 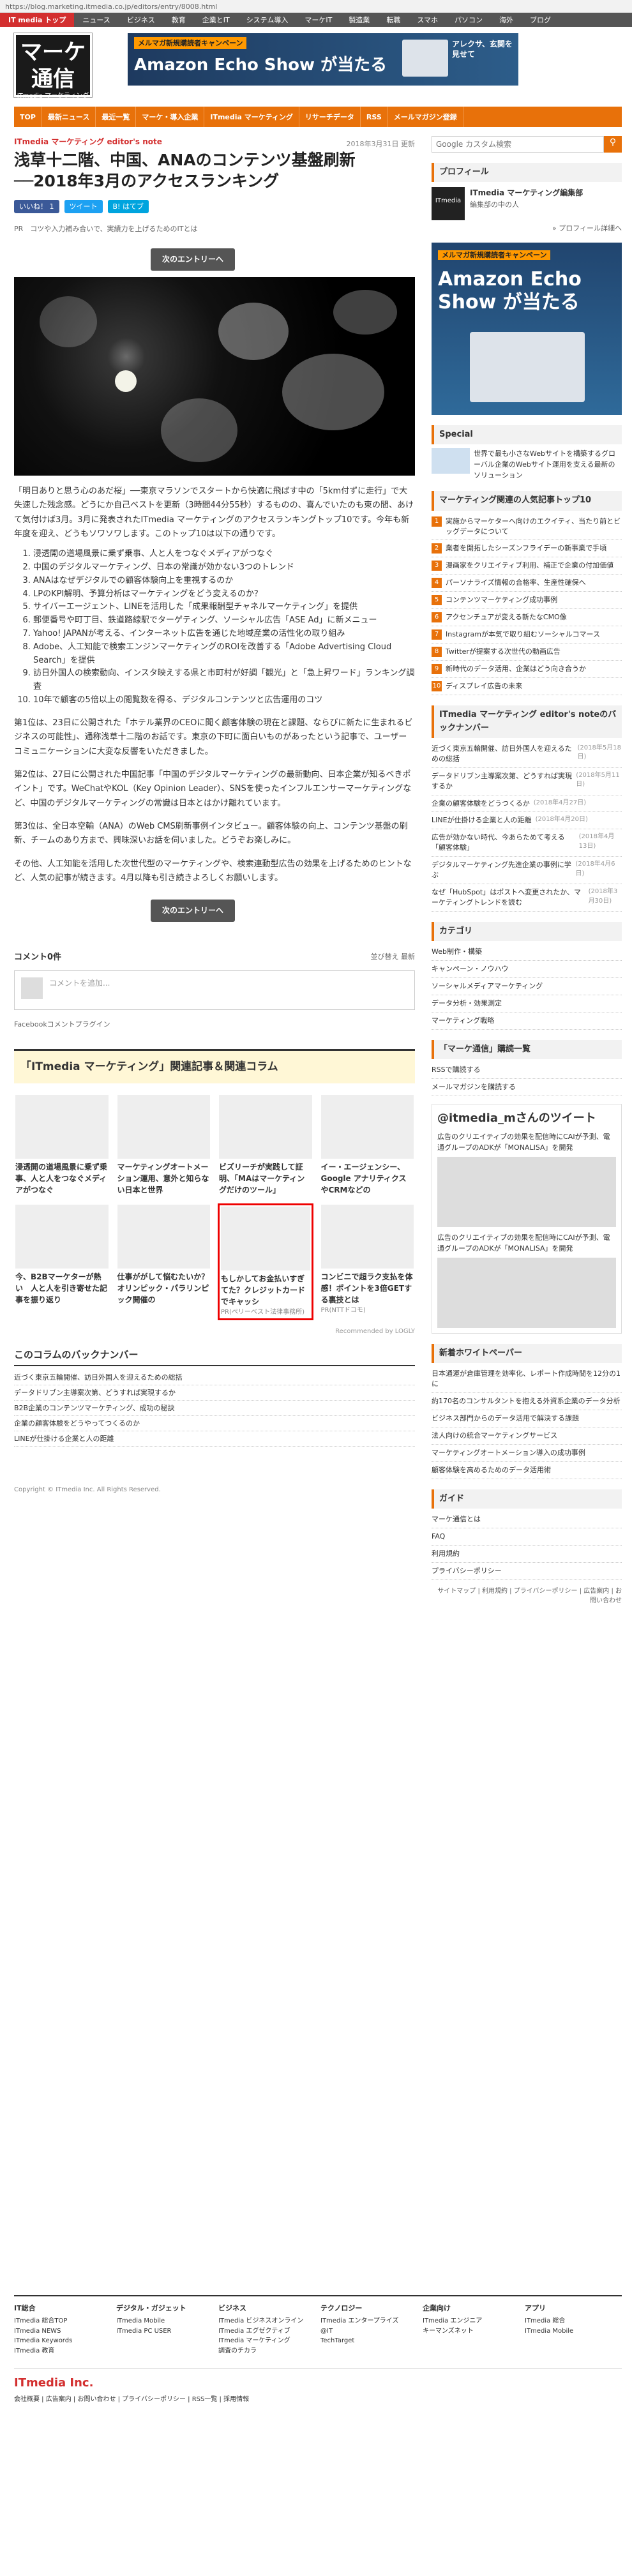 What do you see at coordinates (216, 20) in the screenshot?
I see `top-nav-item: 企業とIT` at bounding box center [216, 20].